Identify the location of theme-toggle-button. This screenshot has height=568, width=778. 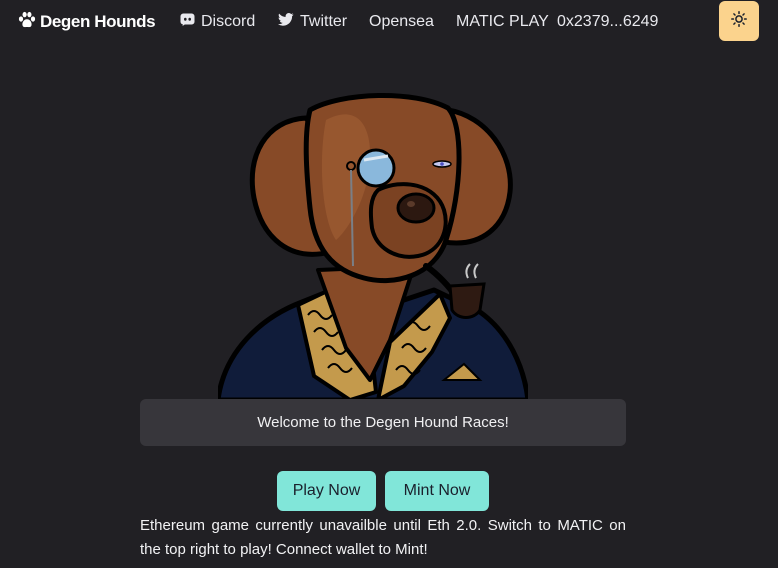
(739, 21).